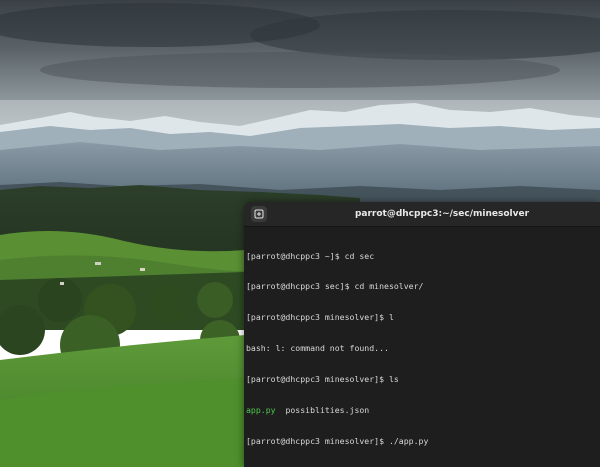  I want to click on terminal-line: [parrot@dhcppc3 minesolver]$ ls, so click(322, 379).